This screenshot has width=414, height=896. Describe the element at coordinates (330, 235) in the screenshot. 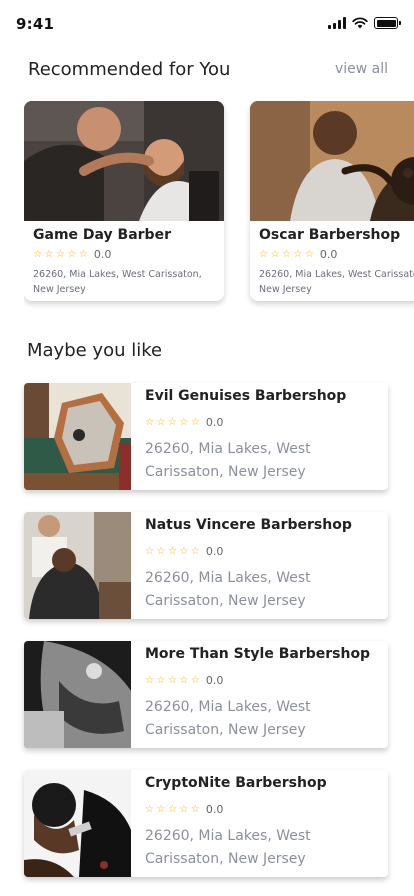

I see `barbershop-name: Oscar Barbershop` at that location.